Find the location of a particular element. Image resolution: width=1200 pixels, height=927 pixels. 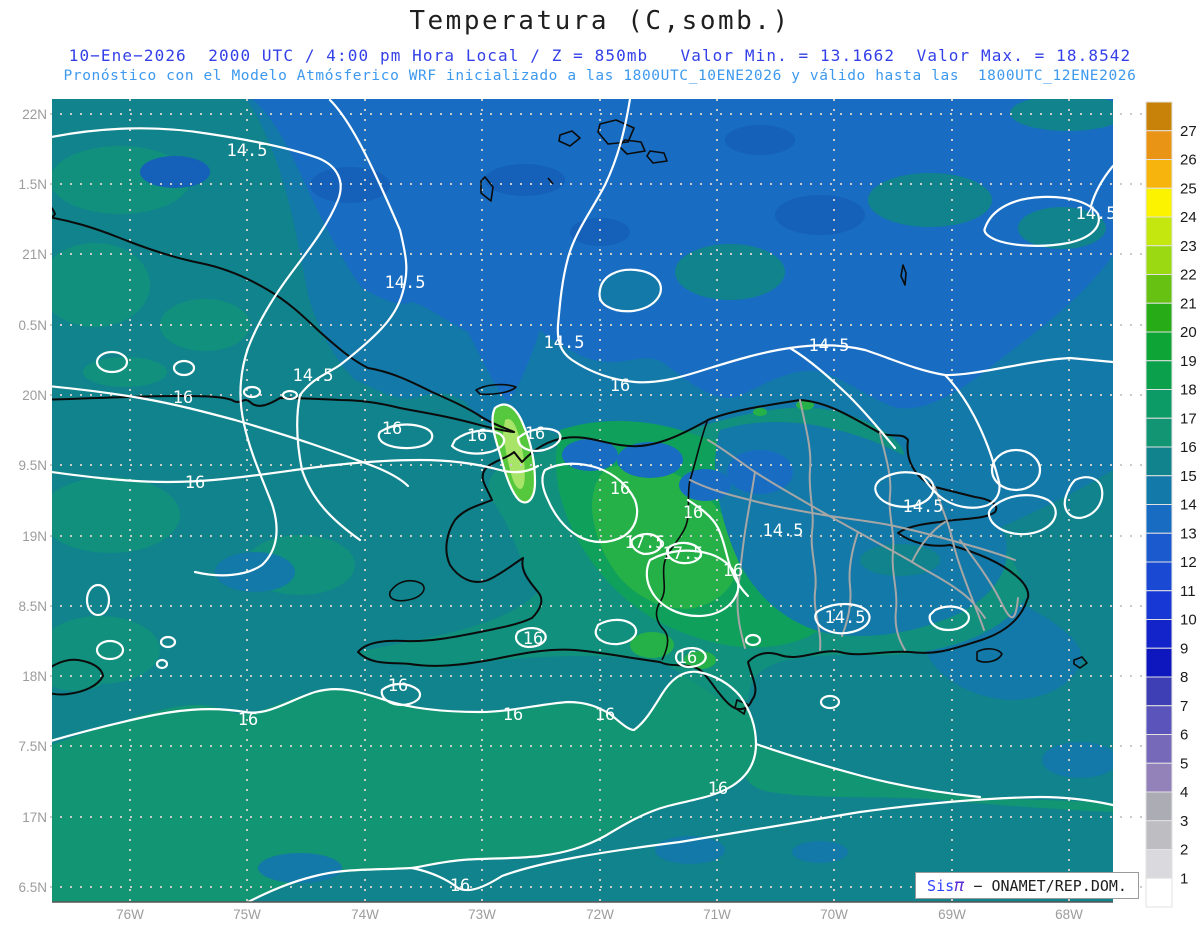

lat-tick-label: 7.5N is located at coordinates (32, 746).